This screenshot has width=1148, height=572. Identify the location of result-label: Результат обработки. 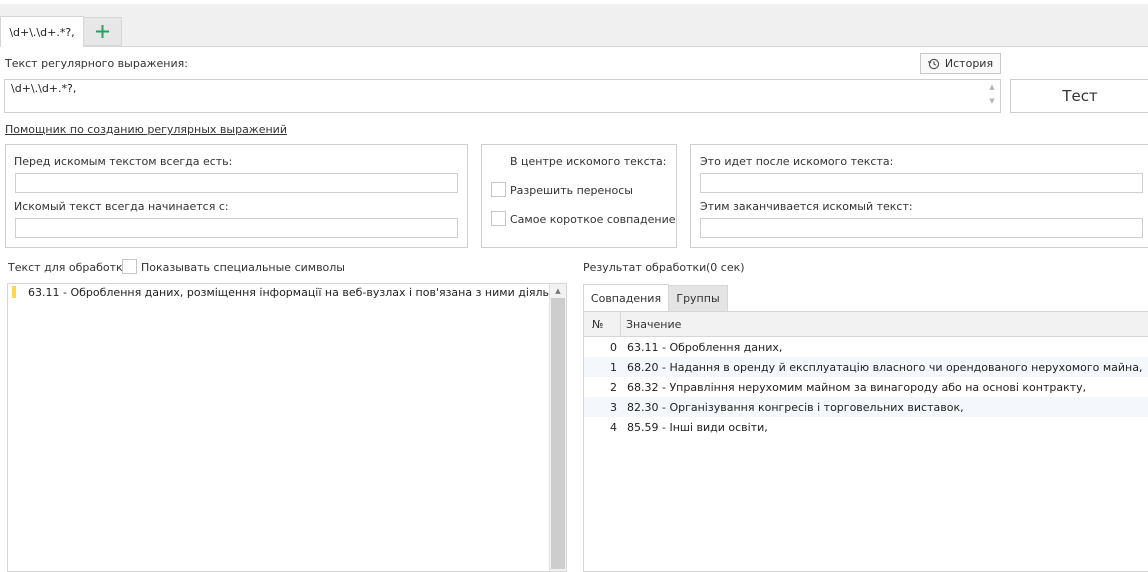
(645, 267).